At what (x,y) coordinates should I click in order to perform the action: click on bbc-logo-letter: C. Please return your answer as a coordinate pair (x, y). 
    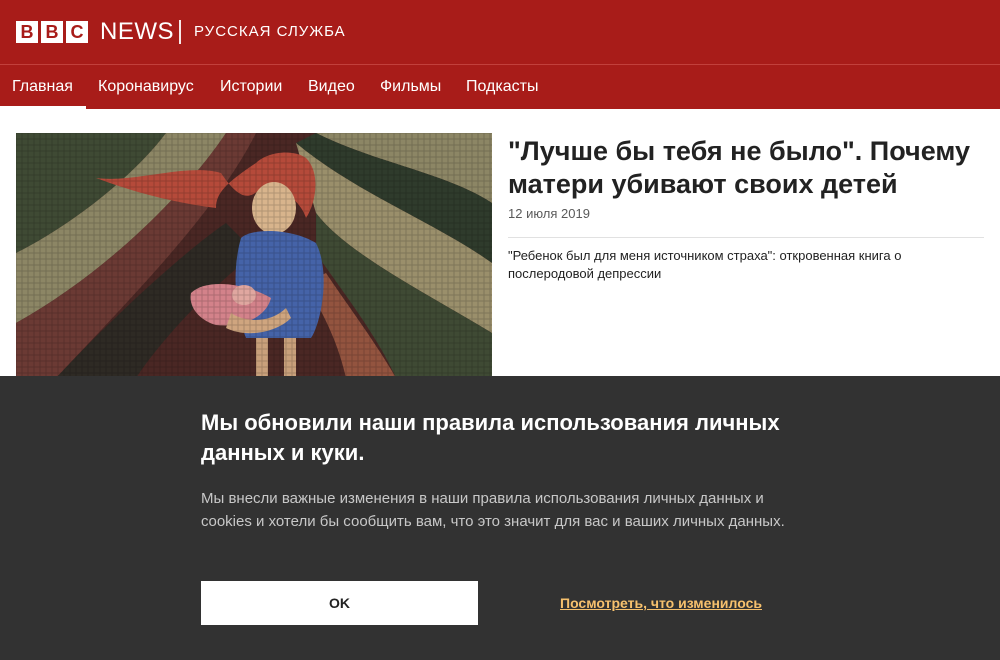
    Looking at the image, I should click on (77, 32).